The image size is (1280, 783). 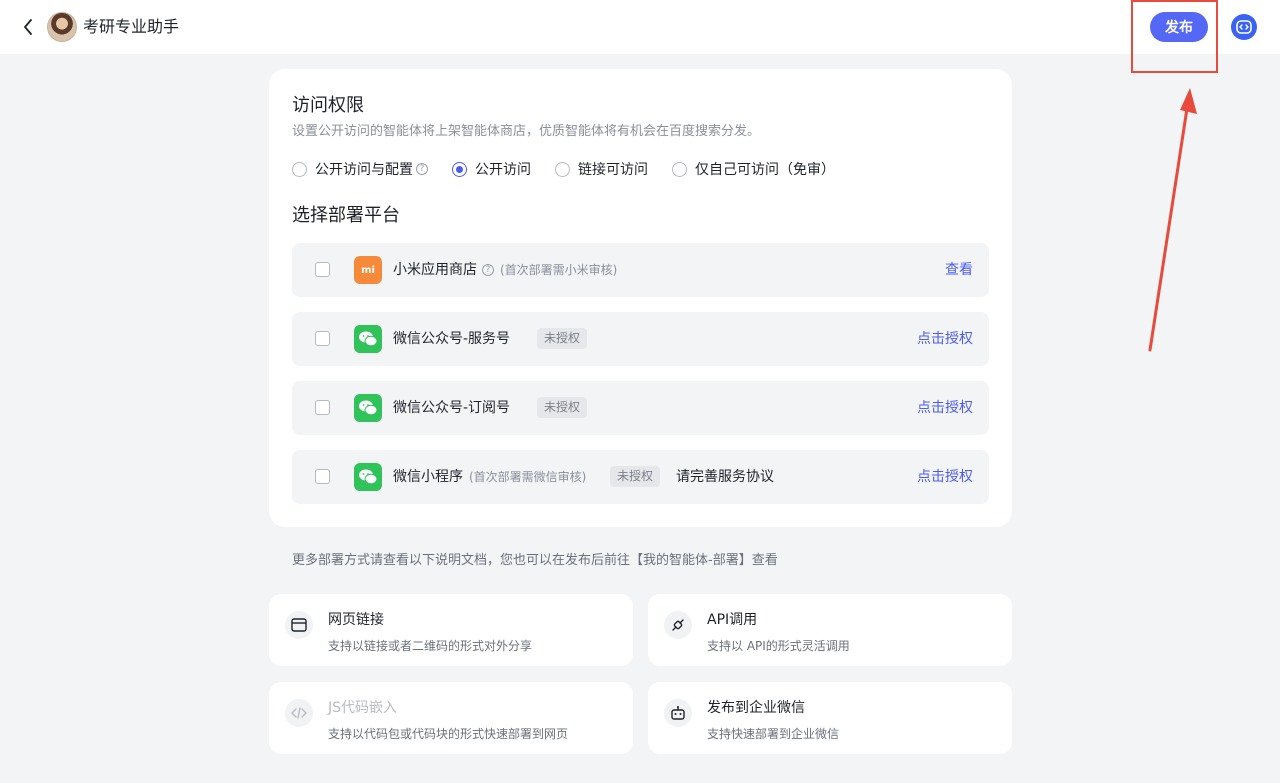 I want to click on radio-public-with-config: 公开访问与配置 ?, so click(x=360, y=169).